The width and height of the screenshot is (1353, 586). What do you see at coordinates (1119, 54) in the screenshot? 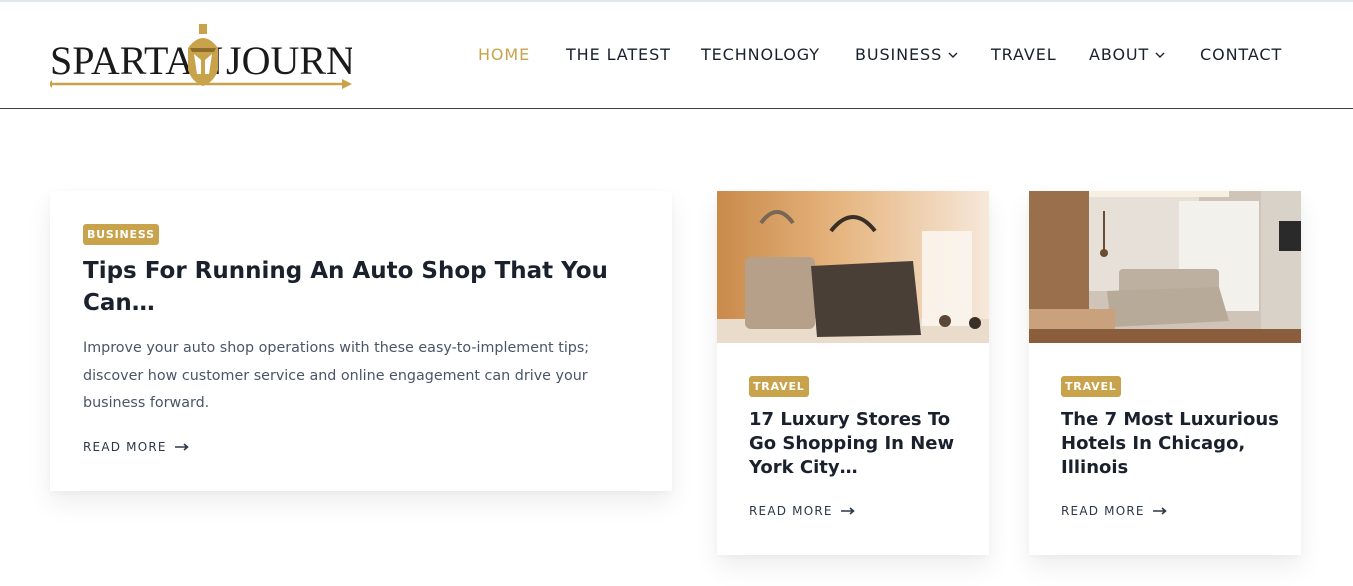
I see `nav-label: ABOUT` at bounding box center [1119, 54].